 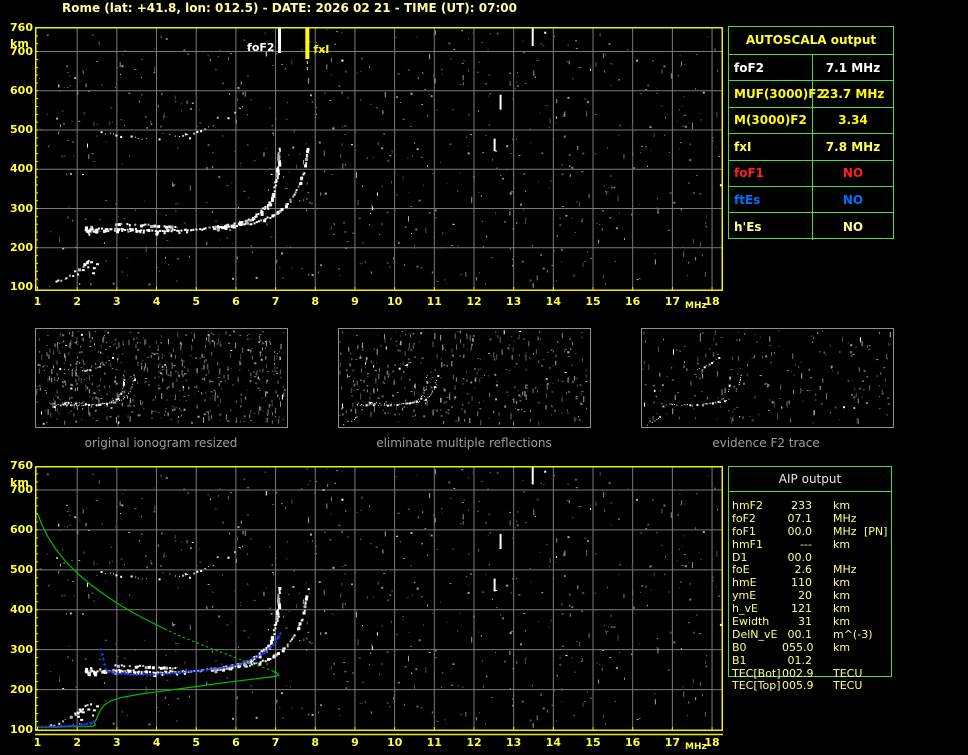 I want to click on autoscala-table-row: foF1 NO, so click(x=811, y=173).